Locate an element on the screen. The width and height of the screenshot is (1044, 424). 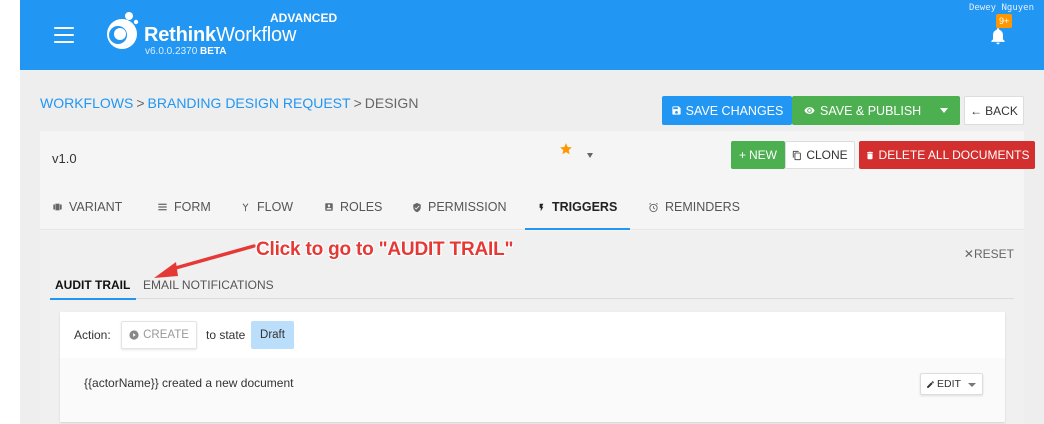
version-bar: v1.0 + NEW CLONE DELETE ALL DOCUMENTS is located at coordinates (537, 157).